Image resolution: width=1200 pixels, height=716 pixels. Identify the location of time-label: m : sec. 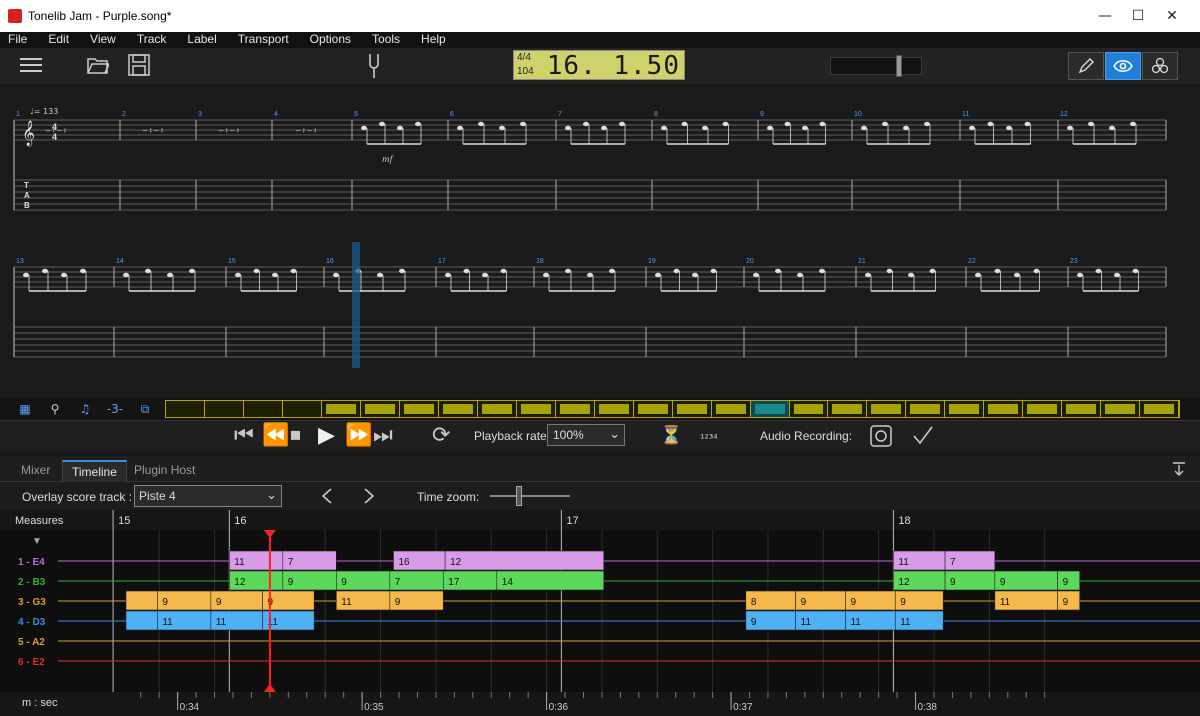
(40, 703).